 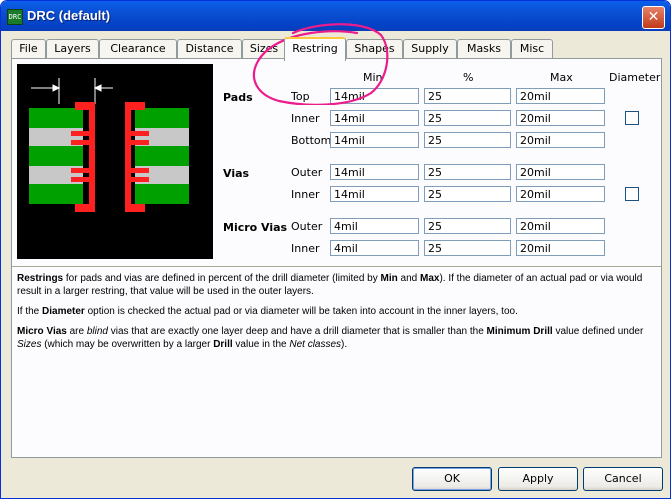 I want to click on tab-misc: Misc, so click(x=532, y=48).